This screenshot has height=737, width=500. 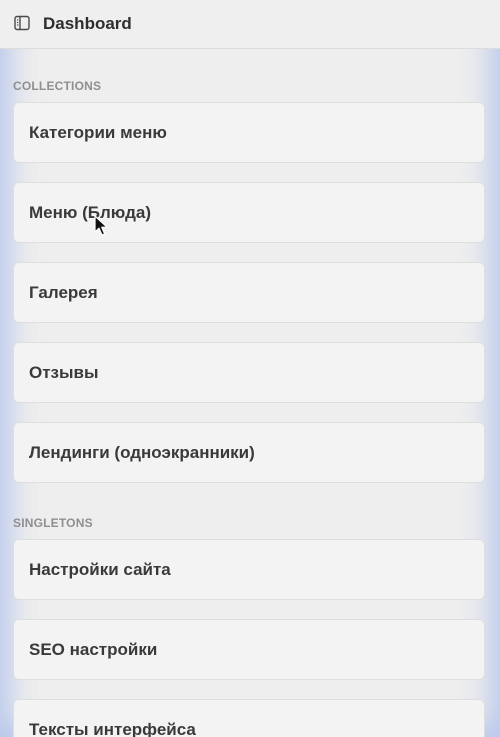 I want to click on singleton-item-seo-settings: SEO настройки, so click(x=249, y=649).